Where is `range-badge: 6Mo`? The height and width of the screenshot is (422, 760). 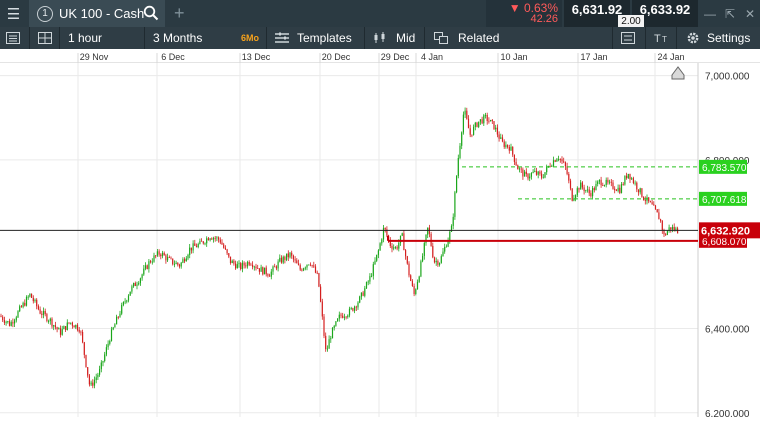 range-badge: 6Mo is located at coordinates (250, 38).